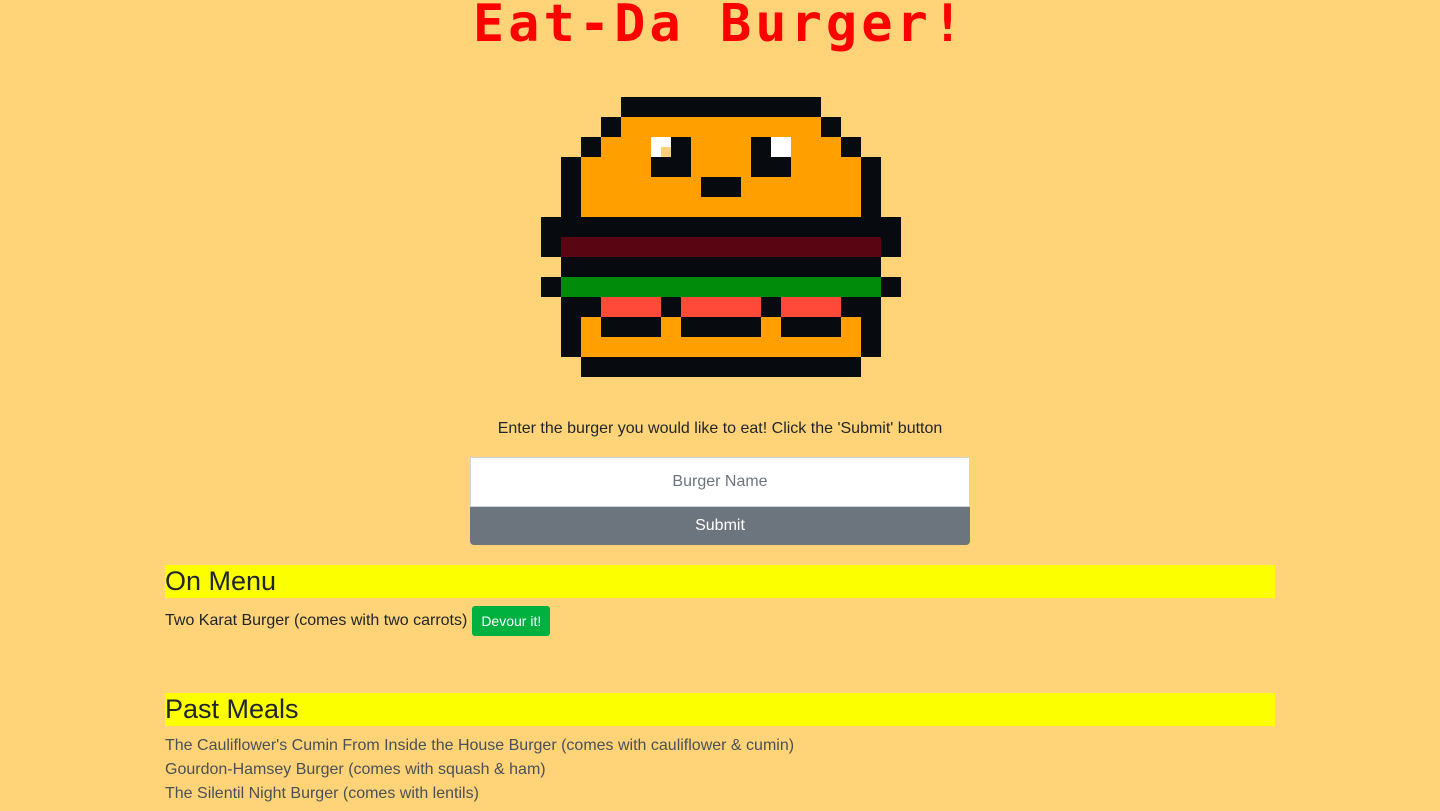 The image size is (1440, 811). Describe the element at coordinates (721, 247) in the screenshot. I see `patty` at that location.